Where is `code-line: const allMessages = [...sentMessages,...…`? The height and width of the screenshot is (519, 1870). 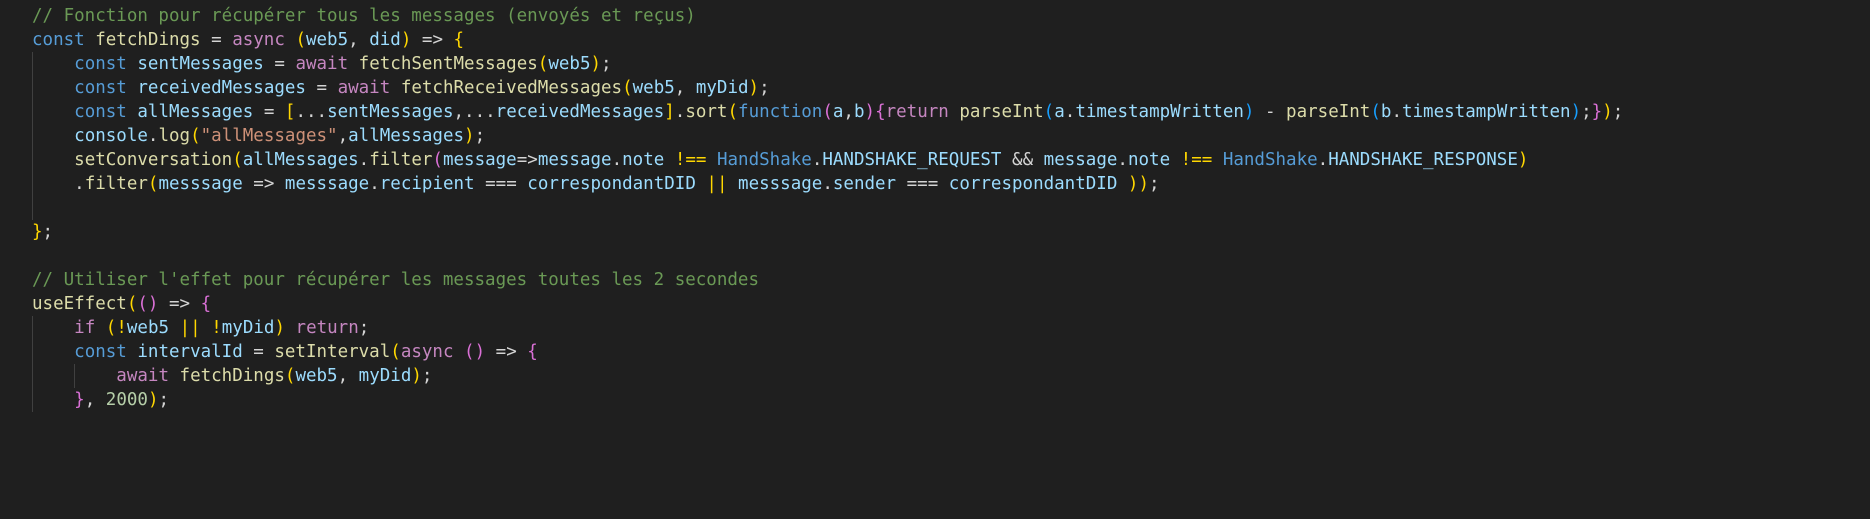 code-line: const allMessages = [...sentMessages,...… is located at coordinates (935, 112).